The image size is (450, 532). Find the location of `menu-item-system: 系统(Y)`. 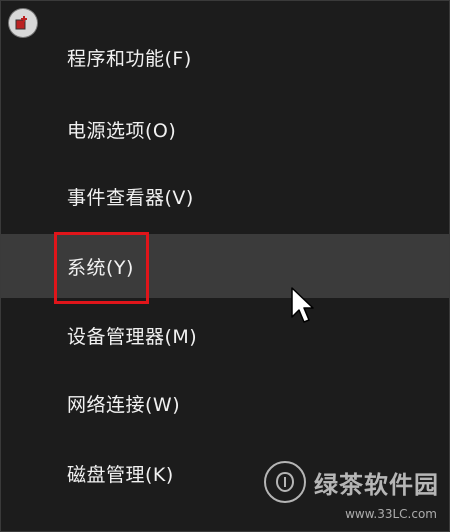

menu-item-system: 系统(Y) is located at coordinates (225, 266).